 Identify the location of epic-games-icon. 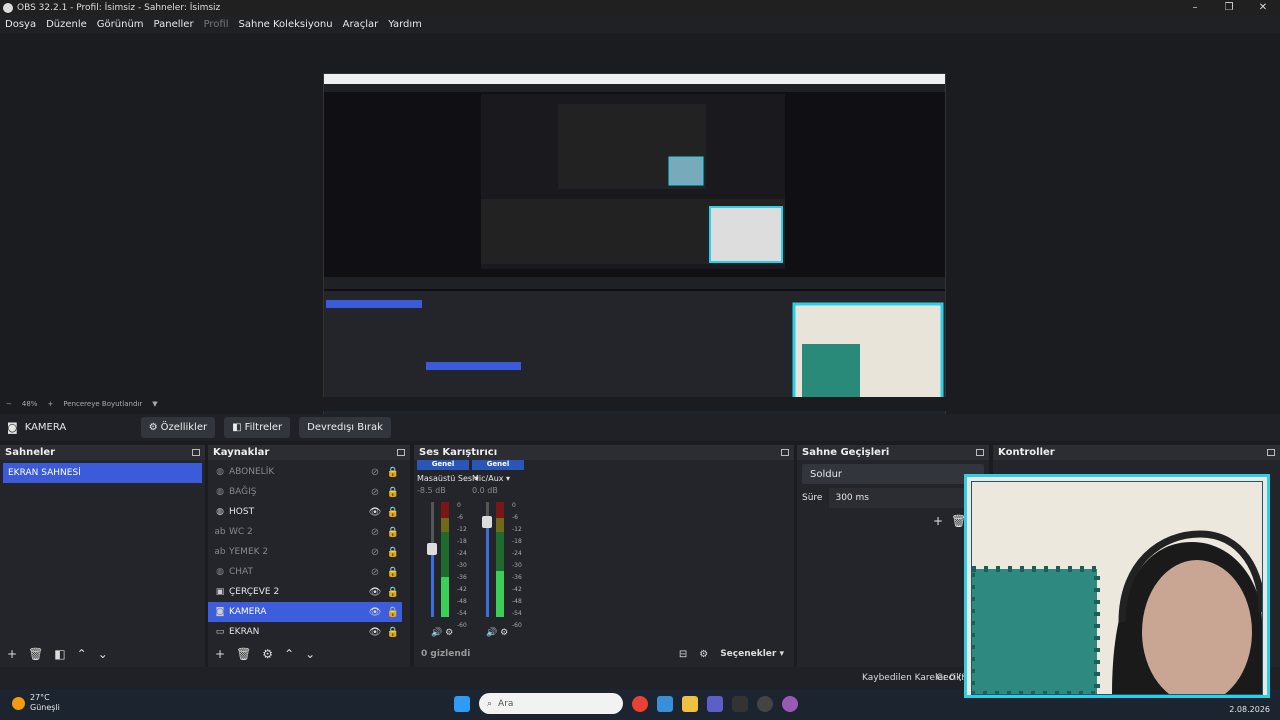
(740, 703).